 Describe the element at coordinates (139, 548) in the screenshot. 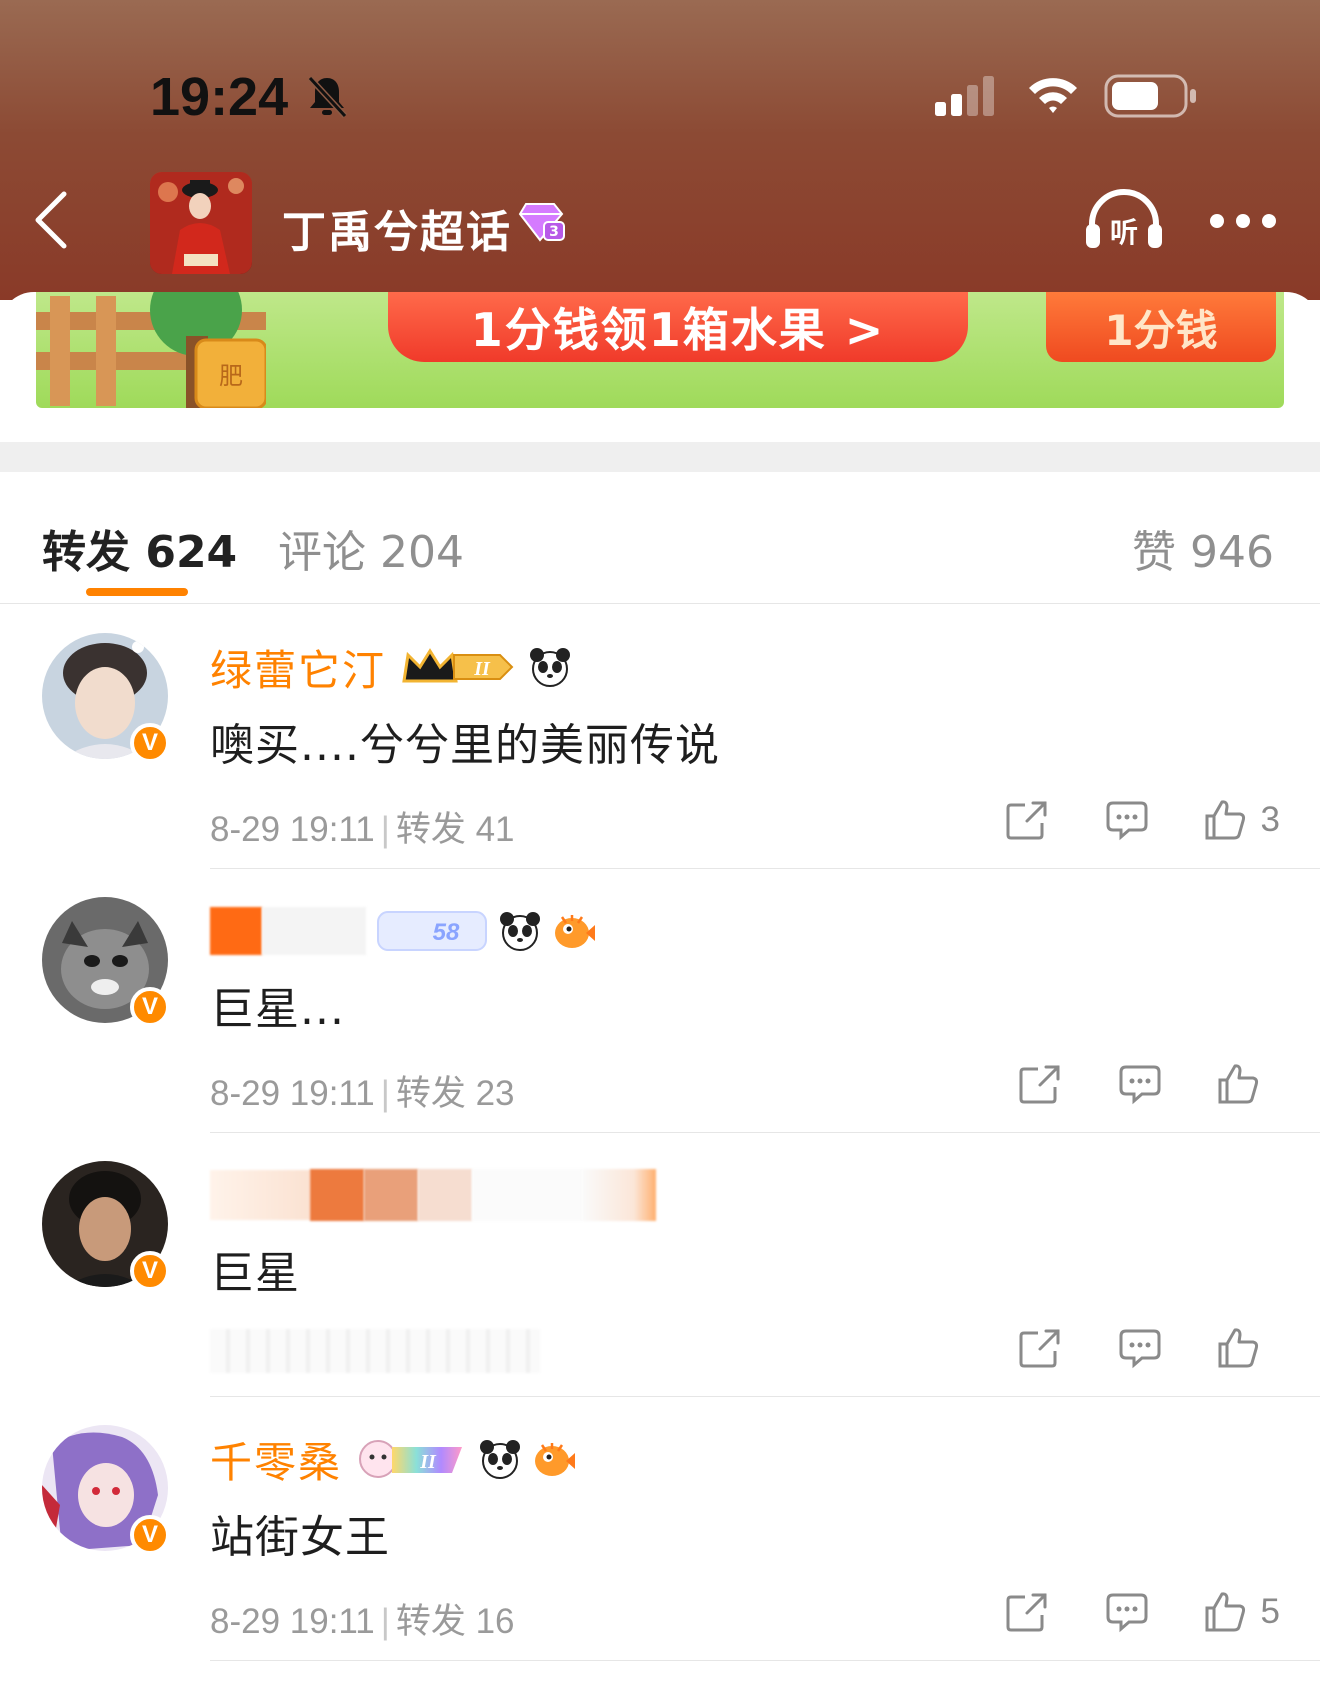

I see `tab-repost: 转发 624` at that location.